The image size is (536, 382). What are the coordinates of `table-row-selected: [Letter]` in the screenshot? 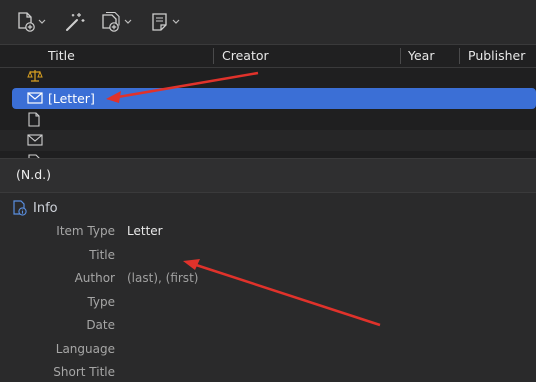 It's located at (274, 98).